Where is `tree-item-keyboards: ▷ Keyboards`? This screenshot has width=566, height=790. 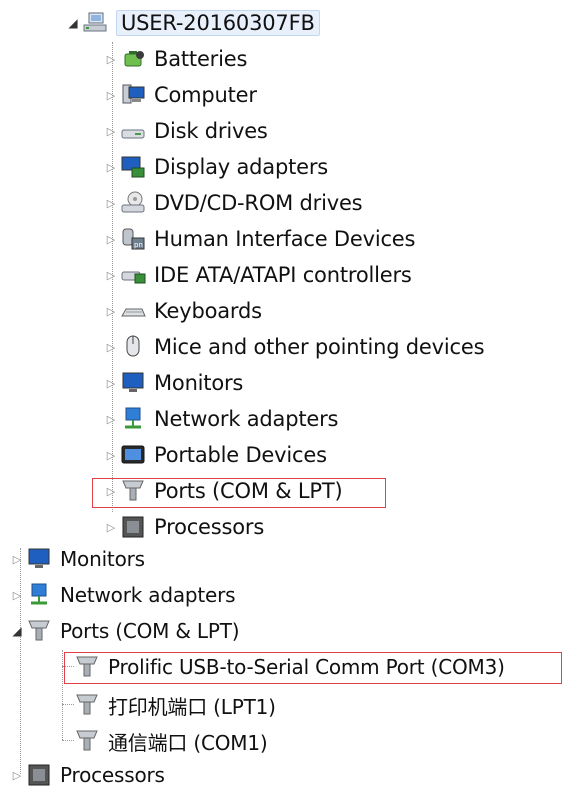
tree-item-keyboards: ▷ Keyboards is located at coordinates (183, 311).